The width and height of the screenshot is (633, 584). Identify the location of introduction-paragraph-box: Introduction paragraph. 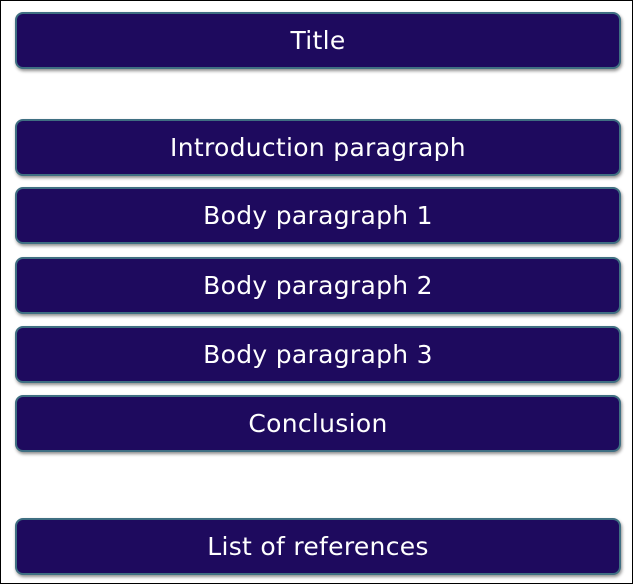
(318, 147).